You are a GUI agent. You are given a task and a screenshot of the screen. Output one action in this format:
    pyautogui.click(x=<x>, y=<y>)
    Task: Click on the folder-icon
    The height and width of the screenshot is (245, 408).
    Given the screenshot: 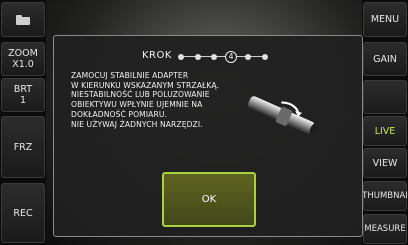 What is the action you would take?
    pyautogui.click(x=23, y=19)
    